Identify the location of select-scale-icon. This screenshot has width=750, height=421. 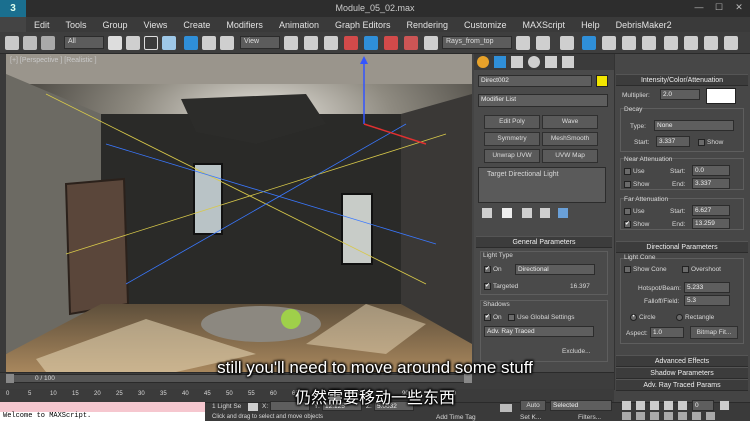
(227, 43).